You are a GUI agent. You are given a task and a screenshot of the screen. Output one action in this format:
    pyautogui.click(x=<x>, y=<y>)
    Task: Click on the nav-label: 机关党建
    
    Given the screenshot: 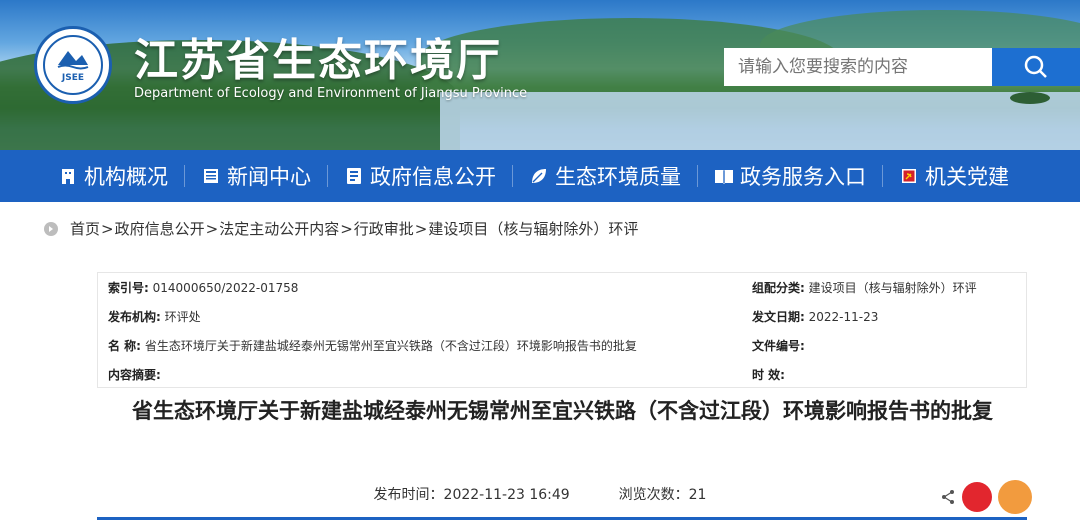 What is the action you would take?
    pyautogui.click(x=967, y=177)
    